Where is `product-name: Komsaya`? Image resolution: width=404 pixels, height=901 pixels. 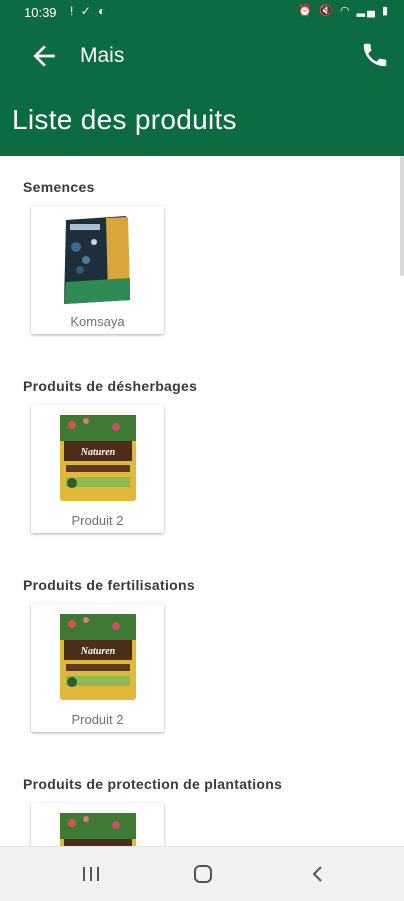
product-name: Komsaya is located at coordinates (97, 321).